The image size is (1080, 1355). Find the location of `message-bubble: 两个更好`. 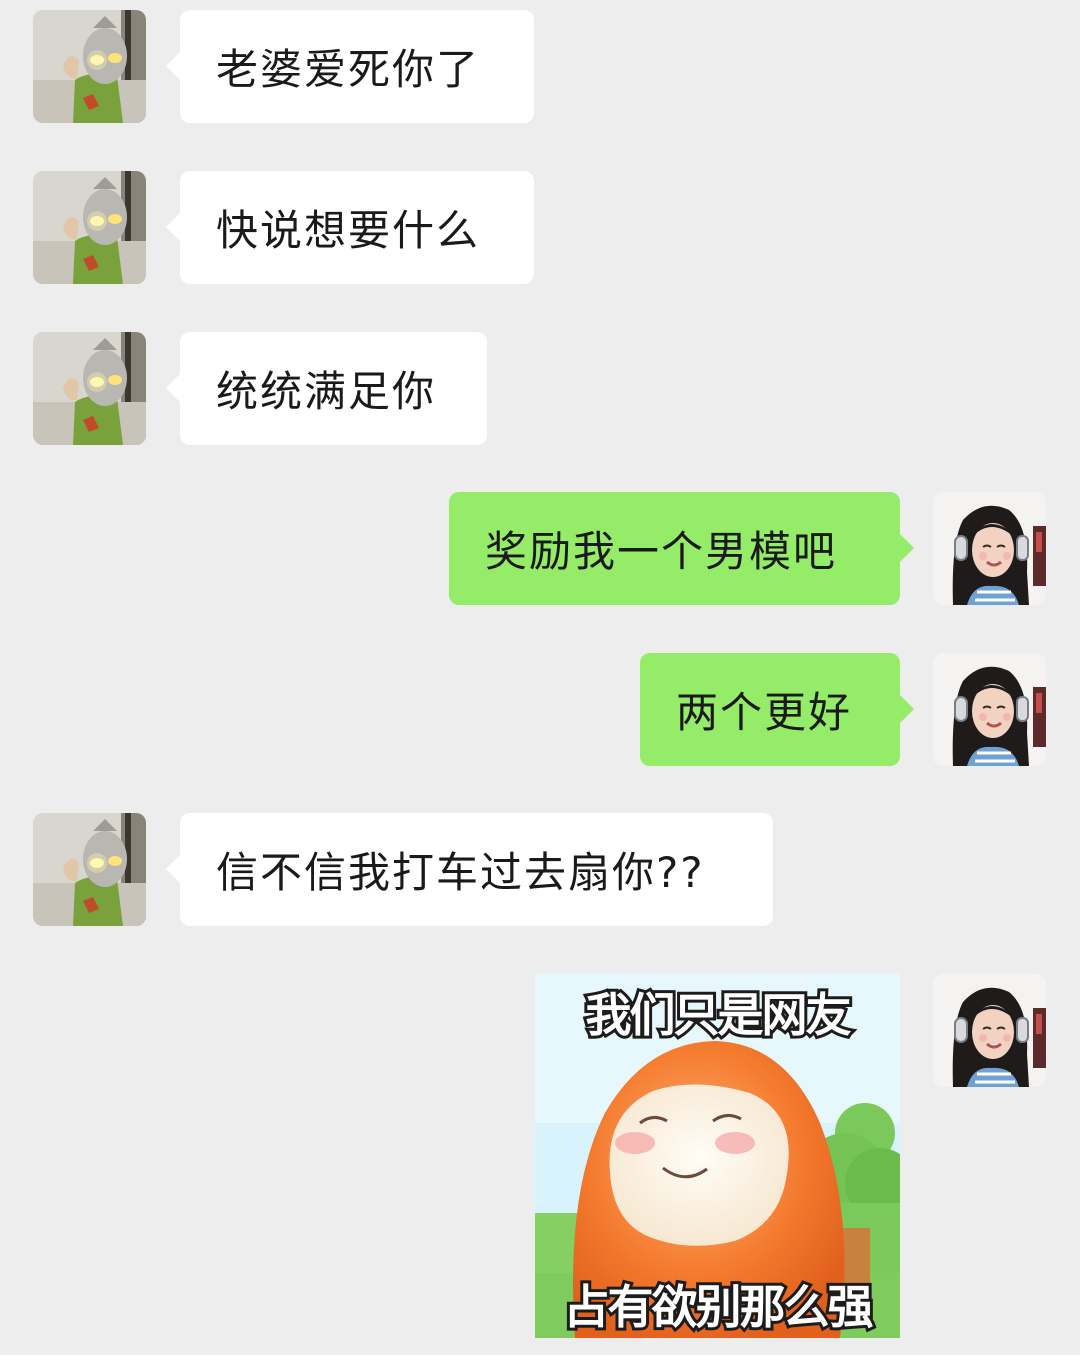

message-bubble: 两个更好 is located at coordinates (777, 709).